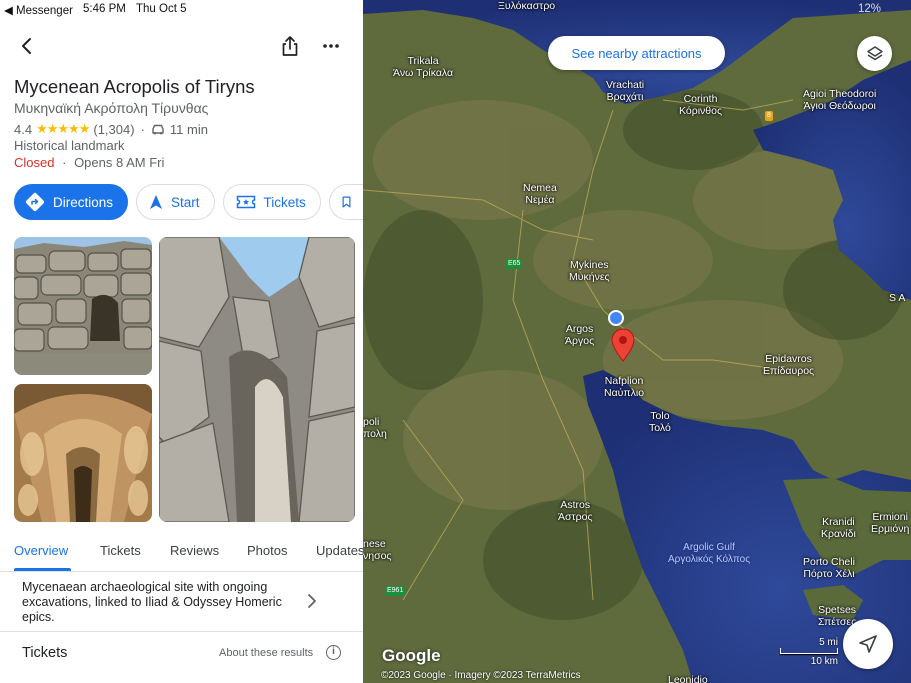 This screenshot has width=911, height=683. I want to click on scale-km: 10 km, so click(824, 661).